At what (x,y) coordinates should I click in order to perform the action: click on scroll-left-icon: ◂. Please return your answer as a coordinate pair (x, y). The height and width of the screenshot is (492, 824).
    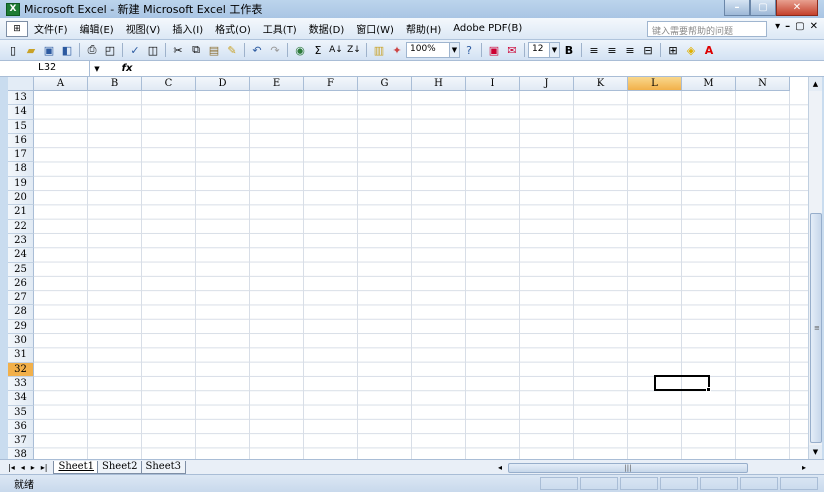
    Looking at the image, I should click on (500, 467).